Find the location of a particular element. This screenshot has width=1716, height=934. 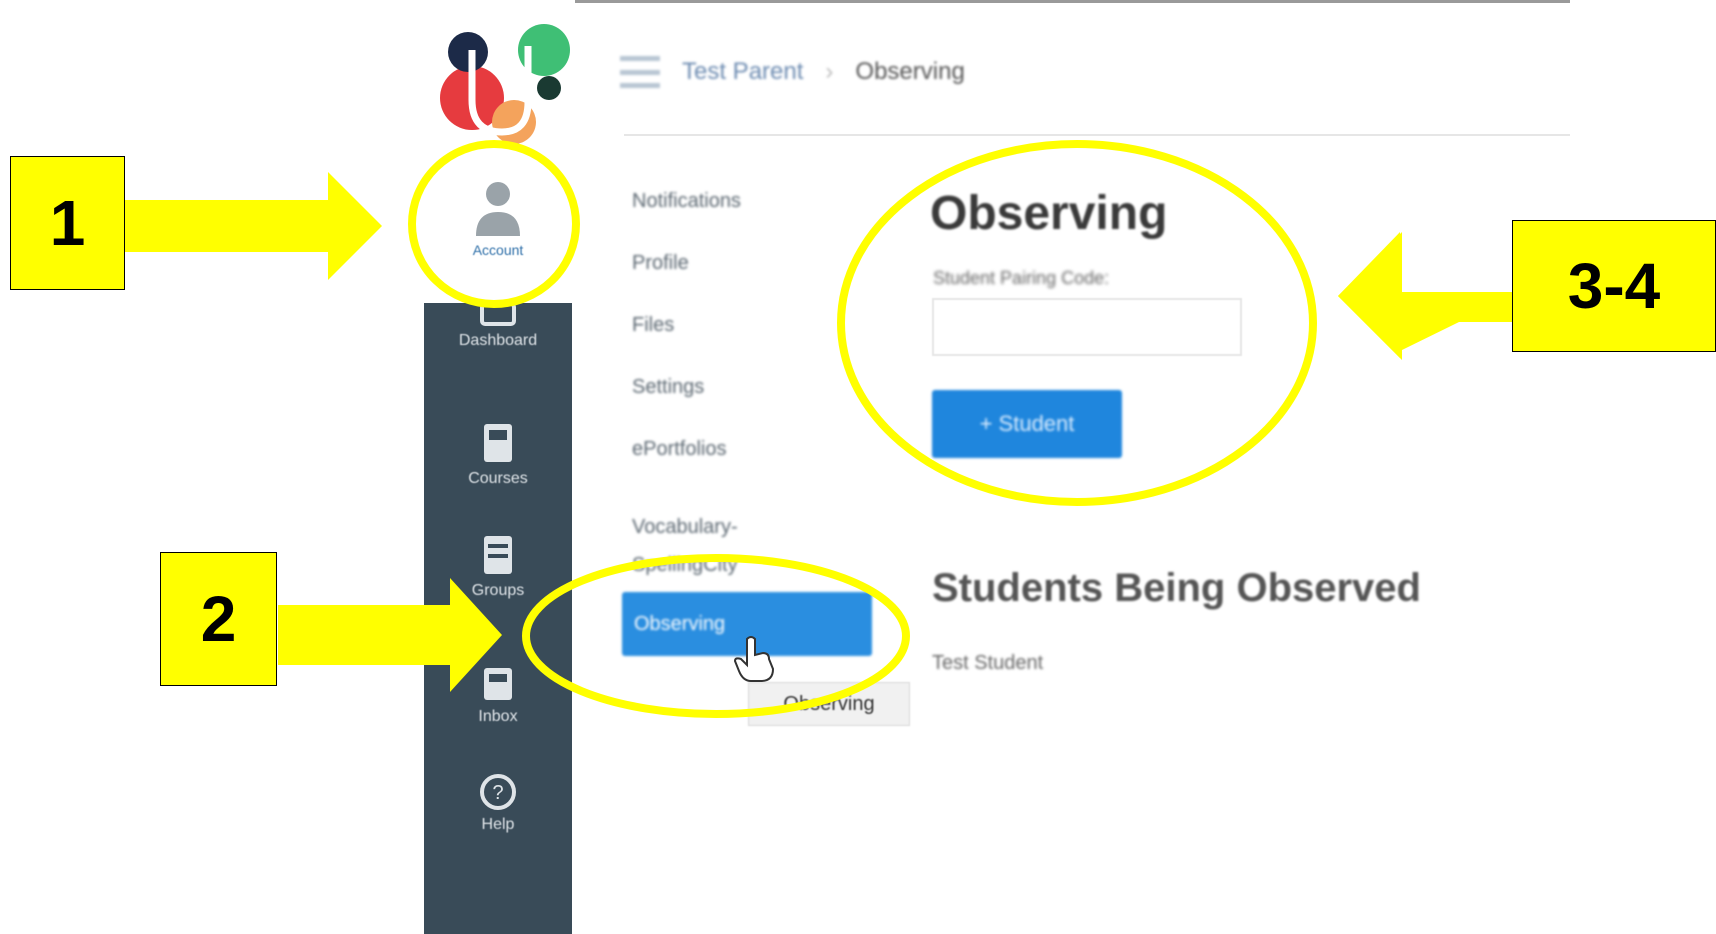

settings-nav-vocabulary: Vocabulary- is located at coordinates (685, 527).